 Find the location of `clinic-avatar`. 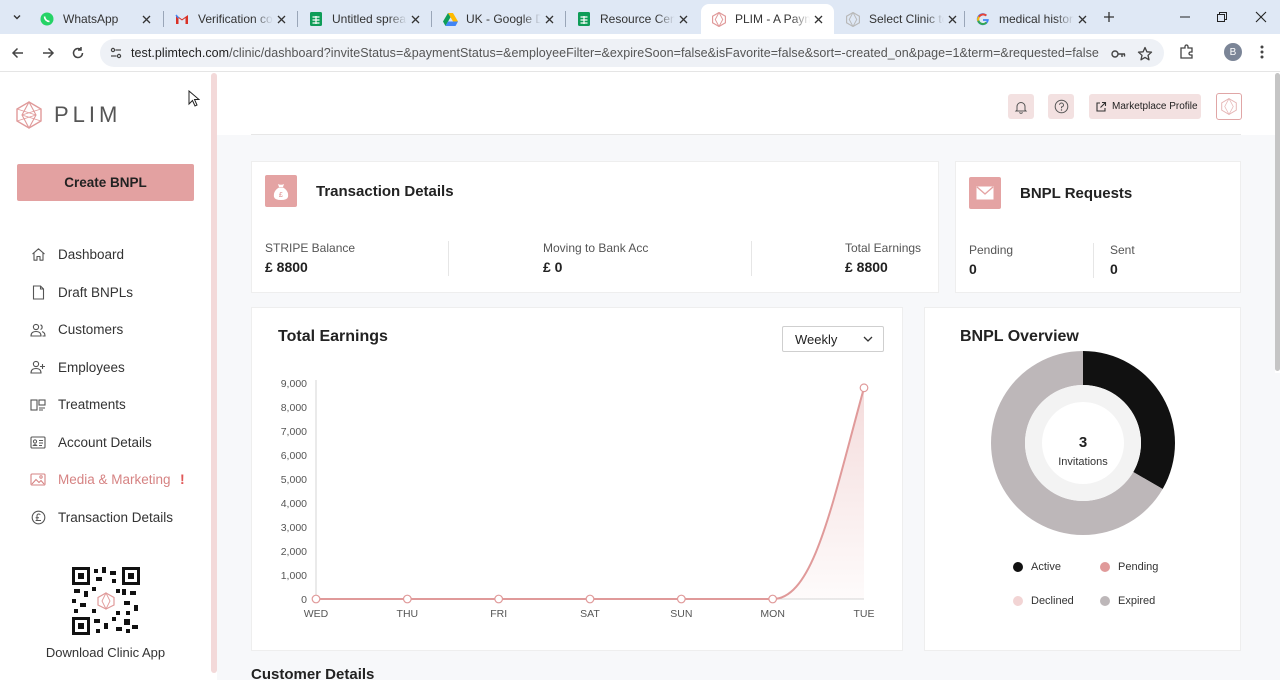

clinic-avatar is located at coordinates (1229, 106).